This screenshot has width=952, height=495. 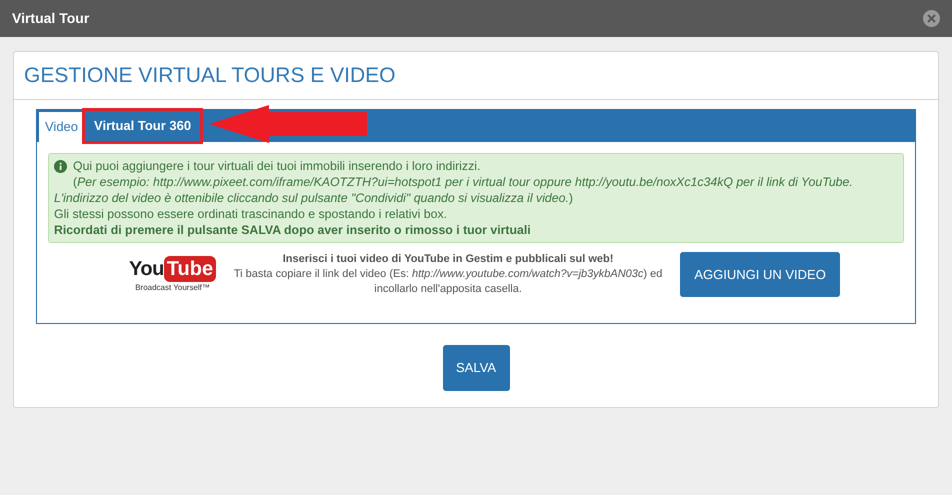 I want to click on youtube-heading: Inserisci i tuoi video di YouTube in Gestim e pubblicali sul web!, so click(x=448, y=259).